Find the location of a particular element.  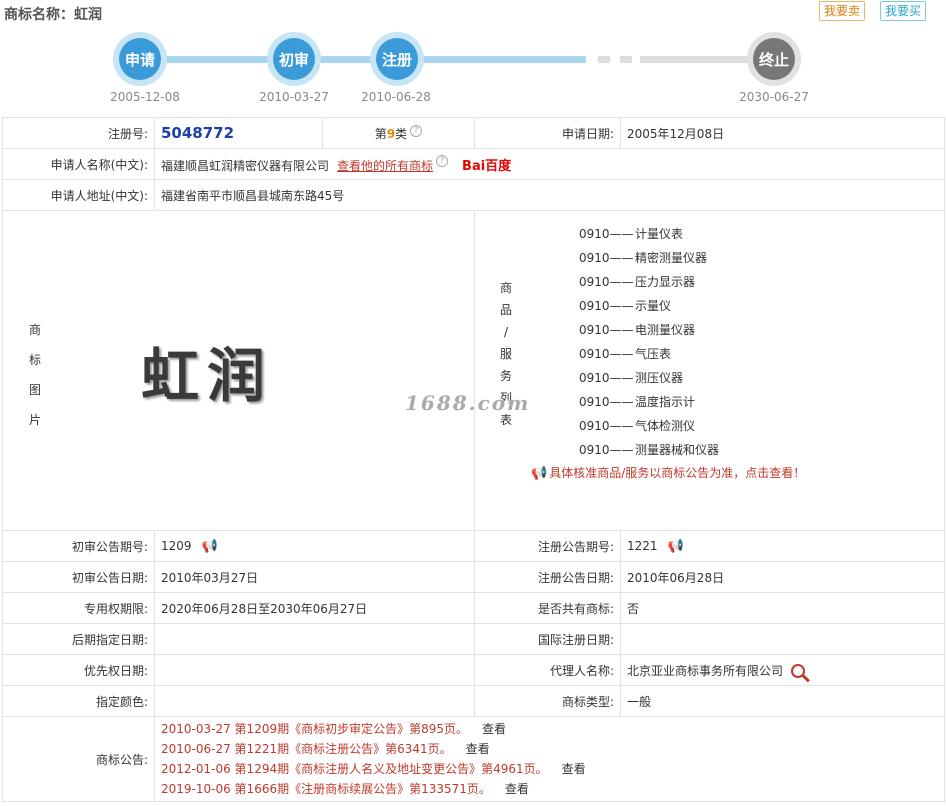

exclusive-value: 2020年06月28日至2030年06月27日 is located at coordinates (314, 608).